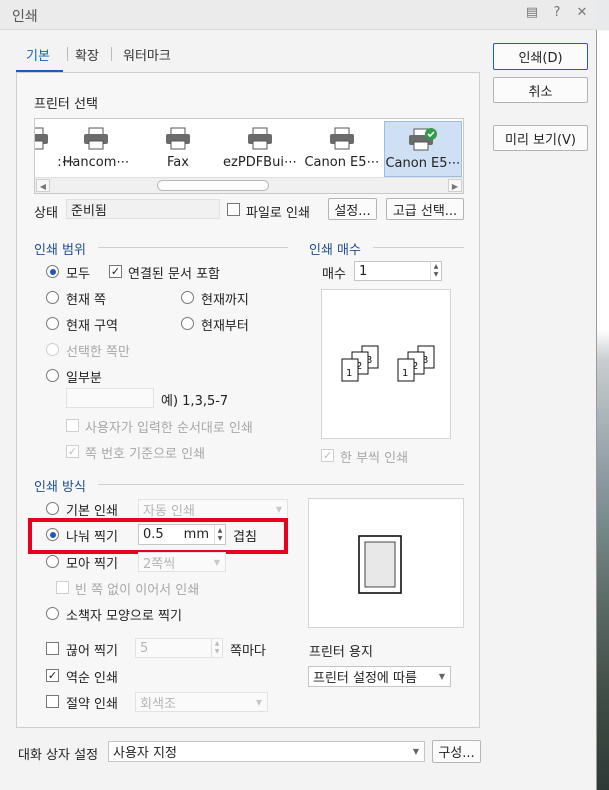 The width and height of the screenshot is (609, 790). Describe the element at coordinates (158, 704) in the screenshot. I see `economy-value: 회색조` at that location.